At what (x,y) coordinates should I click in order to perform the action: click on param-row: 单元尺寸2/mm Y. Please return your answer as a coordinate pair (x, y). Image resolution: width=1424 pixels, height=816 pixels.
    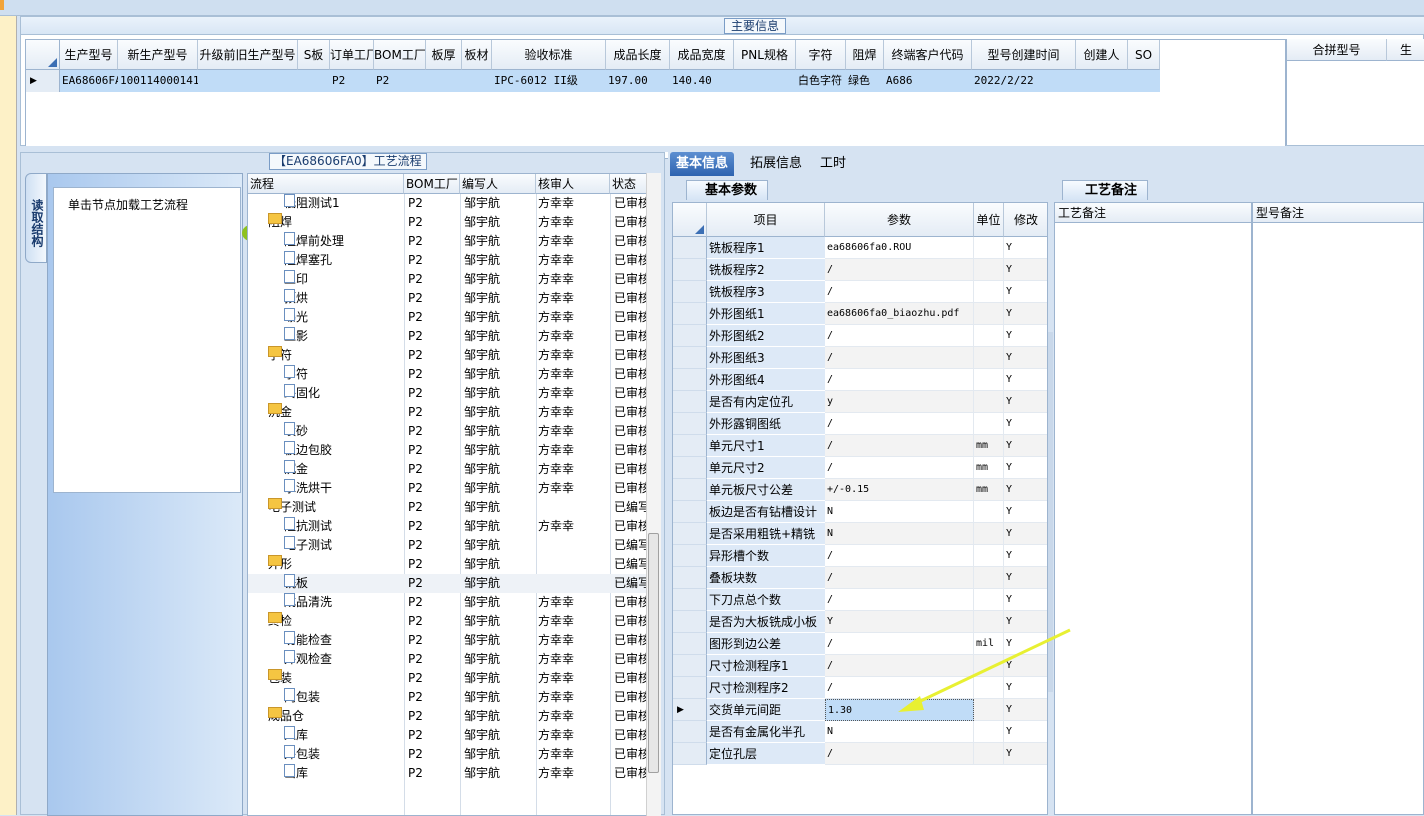
    Looking at the image, I should click on (860, 468).